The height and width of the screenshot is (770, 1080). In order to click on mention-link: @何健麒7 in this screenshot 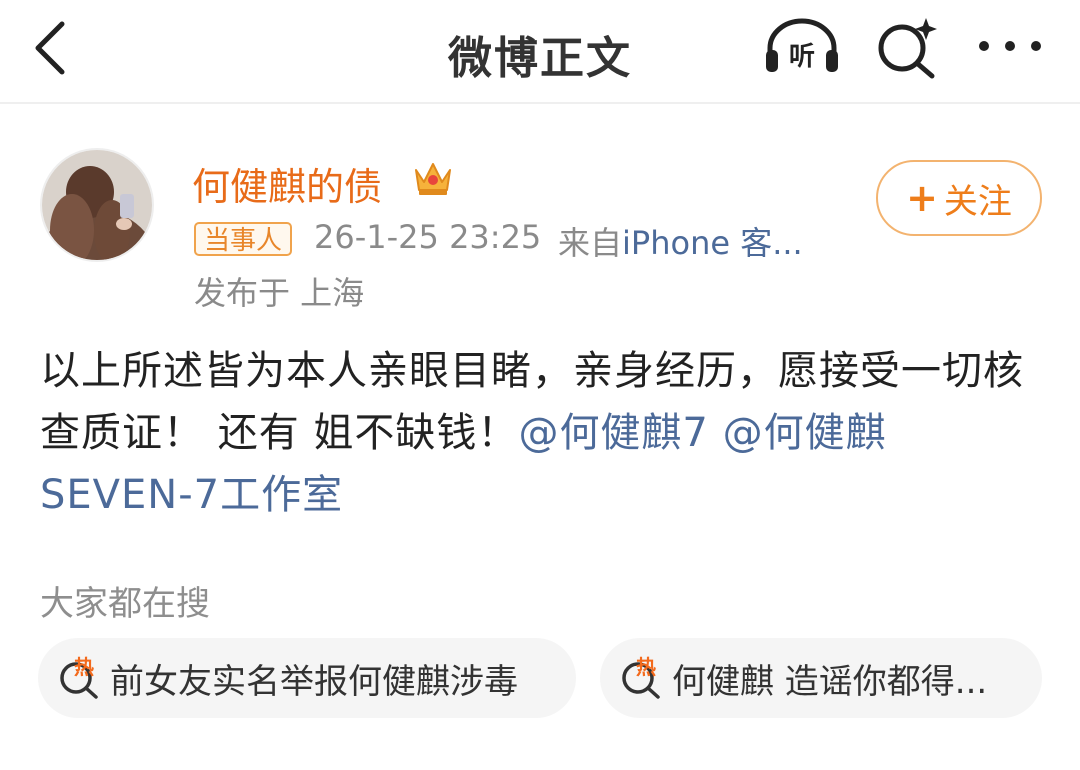, I will do `click(613, 433)`.